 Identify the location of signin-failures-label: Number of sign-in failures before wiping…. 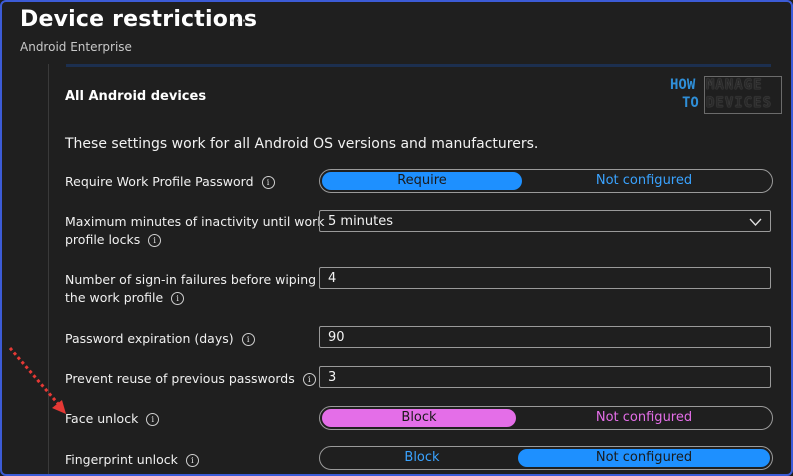
(190, 289).